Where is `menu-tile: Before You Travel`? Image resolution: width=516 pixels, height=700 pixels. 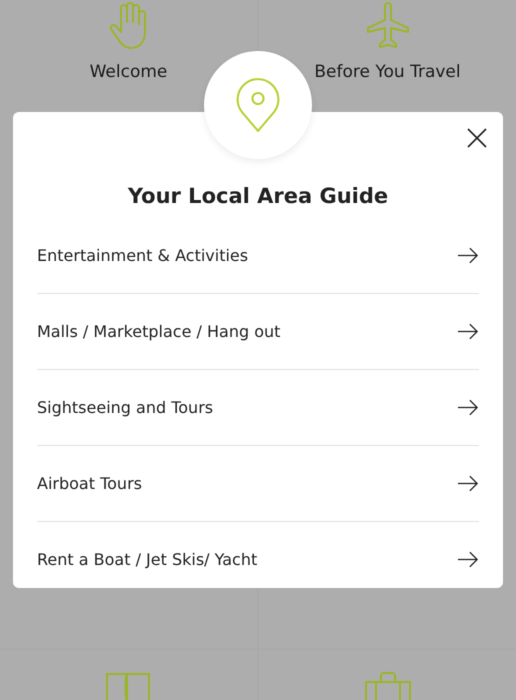 menu-tile: Before You Travel is located at coordinates (387, 55).